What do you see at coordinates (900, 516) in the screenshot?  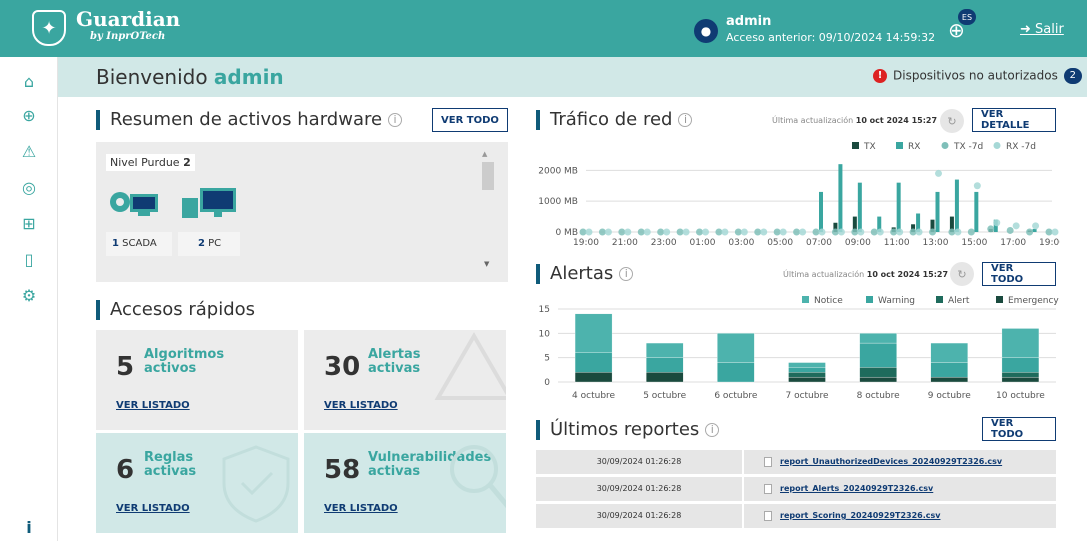 I see `report-file-link: report_Scoring_20240929T2326.csv` at bounding box center [900, 516].